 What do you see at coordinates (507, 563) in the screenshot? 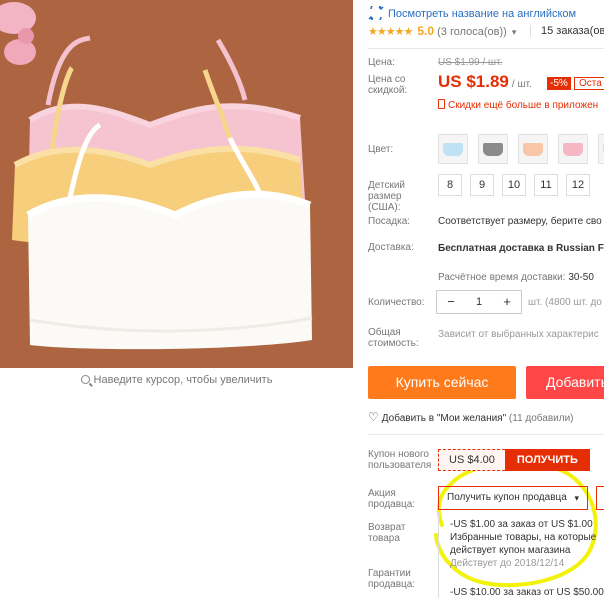
I see `coupon-deal-expiry: Действует до 2018/12/14` at bounding box center [507, 563].